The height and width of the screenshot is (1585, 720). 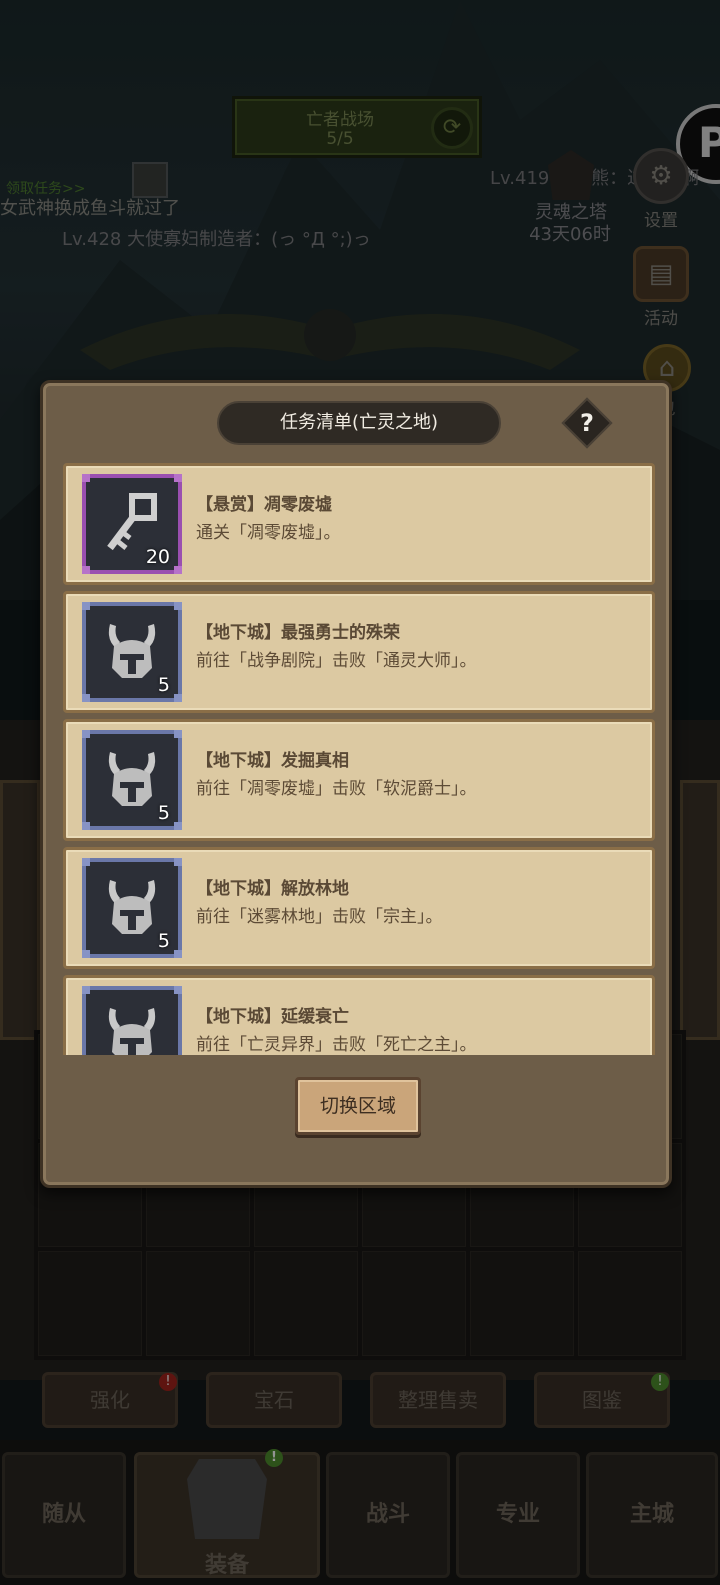 What do you see at coordinates (264, 505) in the screenshot?
I see `quest-title: 【悬赏】凋零废墟` at bounding box center [264, 505].